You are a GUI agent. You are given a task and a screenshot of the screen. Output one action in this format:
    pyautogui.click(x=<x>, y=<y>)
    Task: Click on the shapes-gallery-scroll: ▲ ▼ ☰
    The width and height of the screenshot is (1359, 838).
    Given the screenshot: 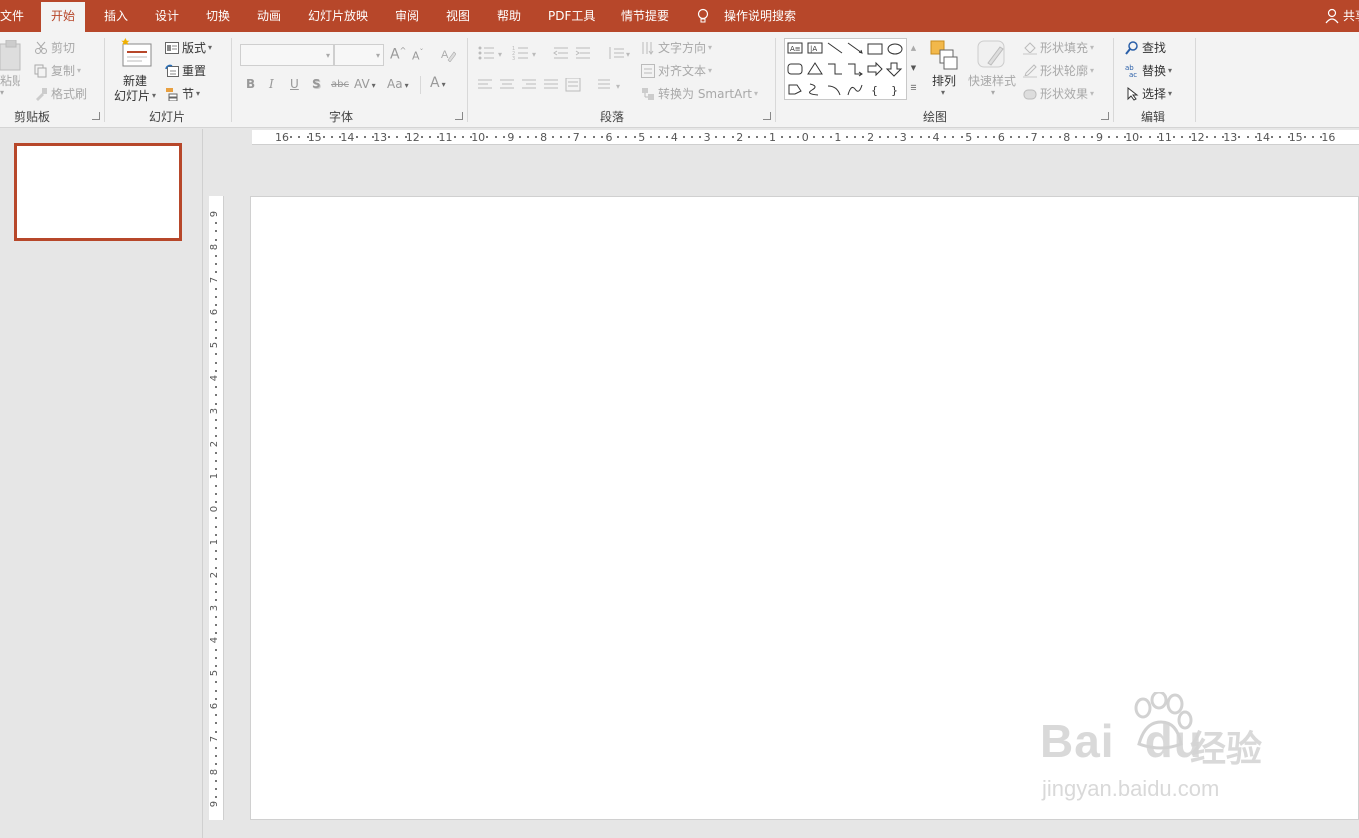 What is the action you would take?
    pyautogui.click(x=913, y=69)
    